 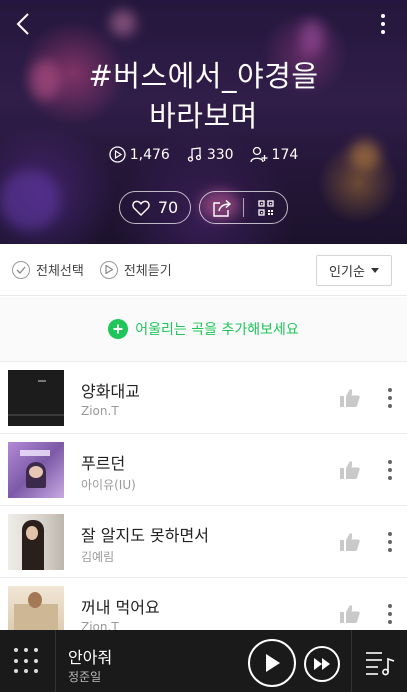 I want to click on select-all-button: 전체선택, so click(x=48, y=269).